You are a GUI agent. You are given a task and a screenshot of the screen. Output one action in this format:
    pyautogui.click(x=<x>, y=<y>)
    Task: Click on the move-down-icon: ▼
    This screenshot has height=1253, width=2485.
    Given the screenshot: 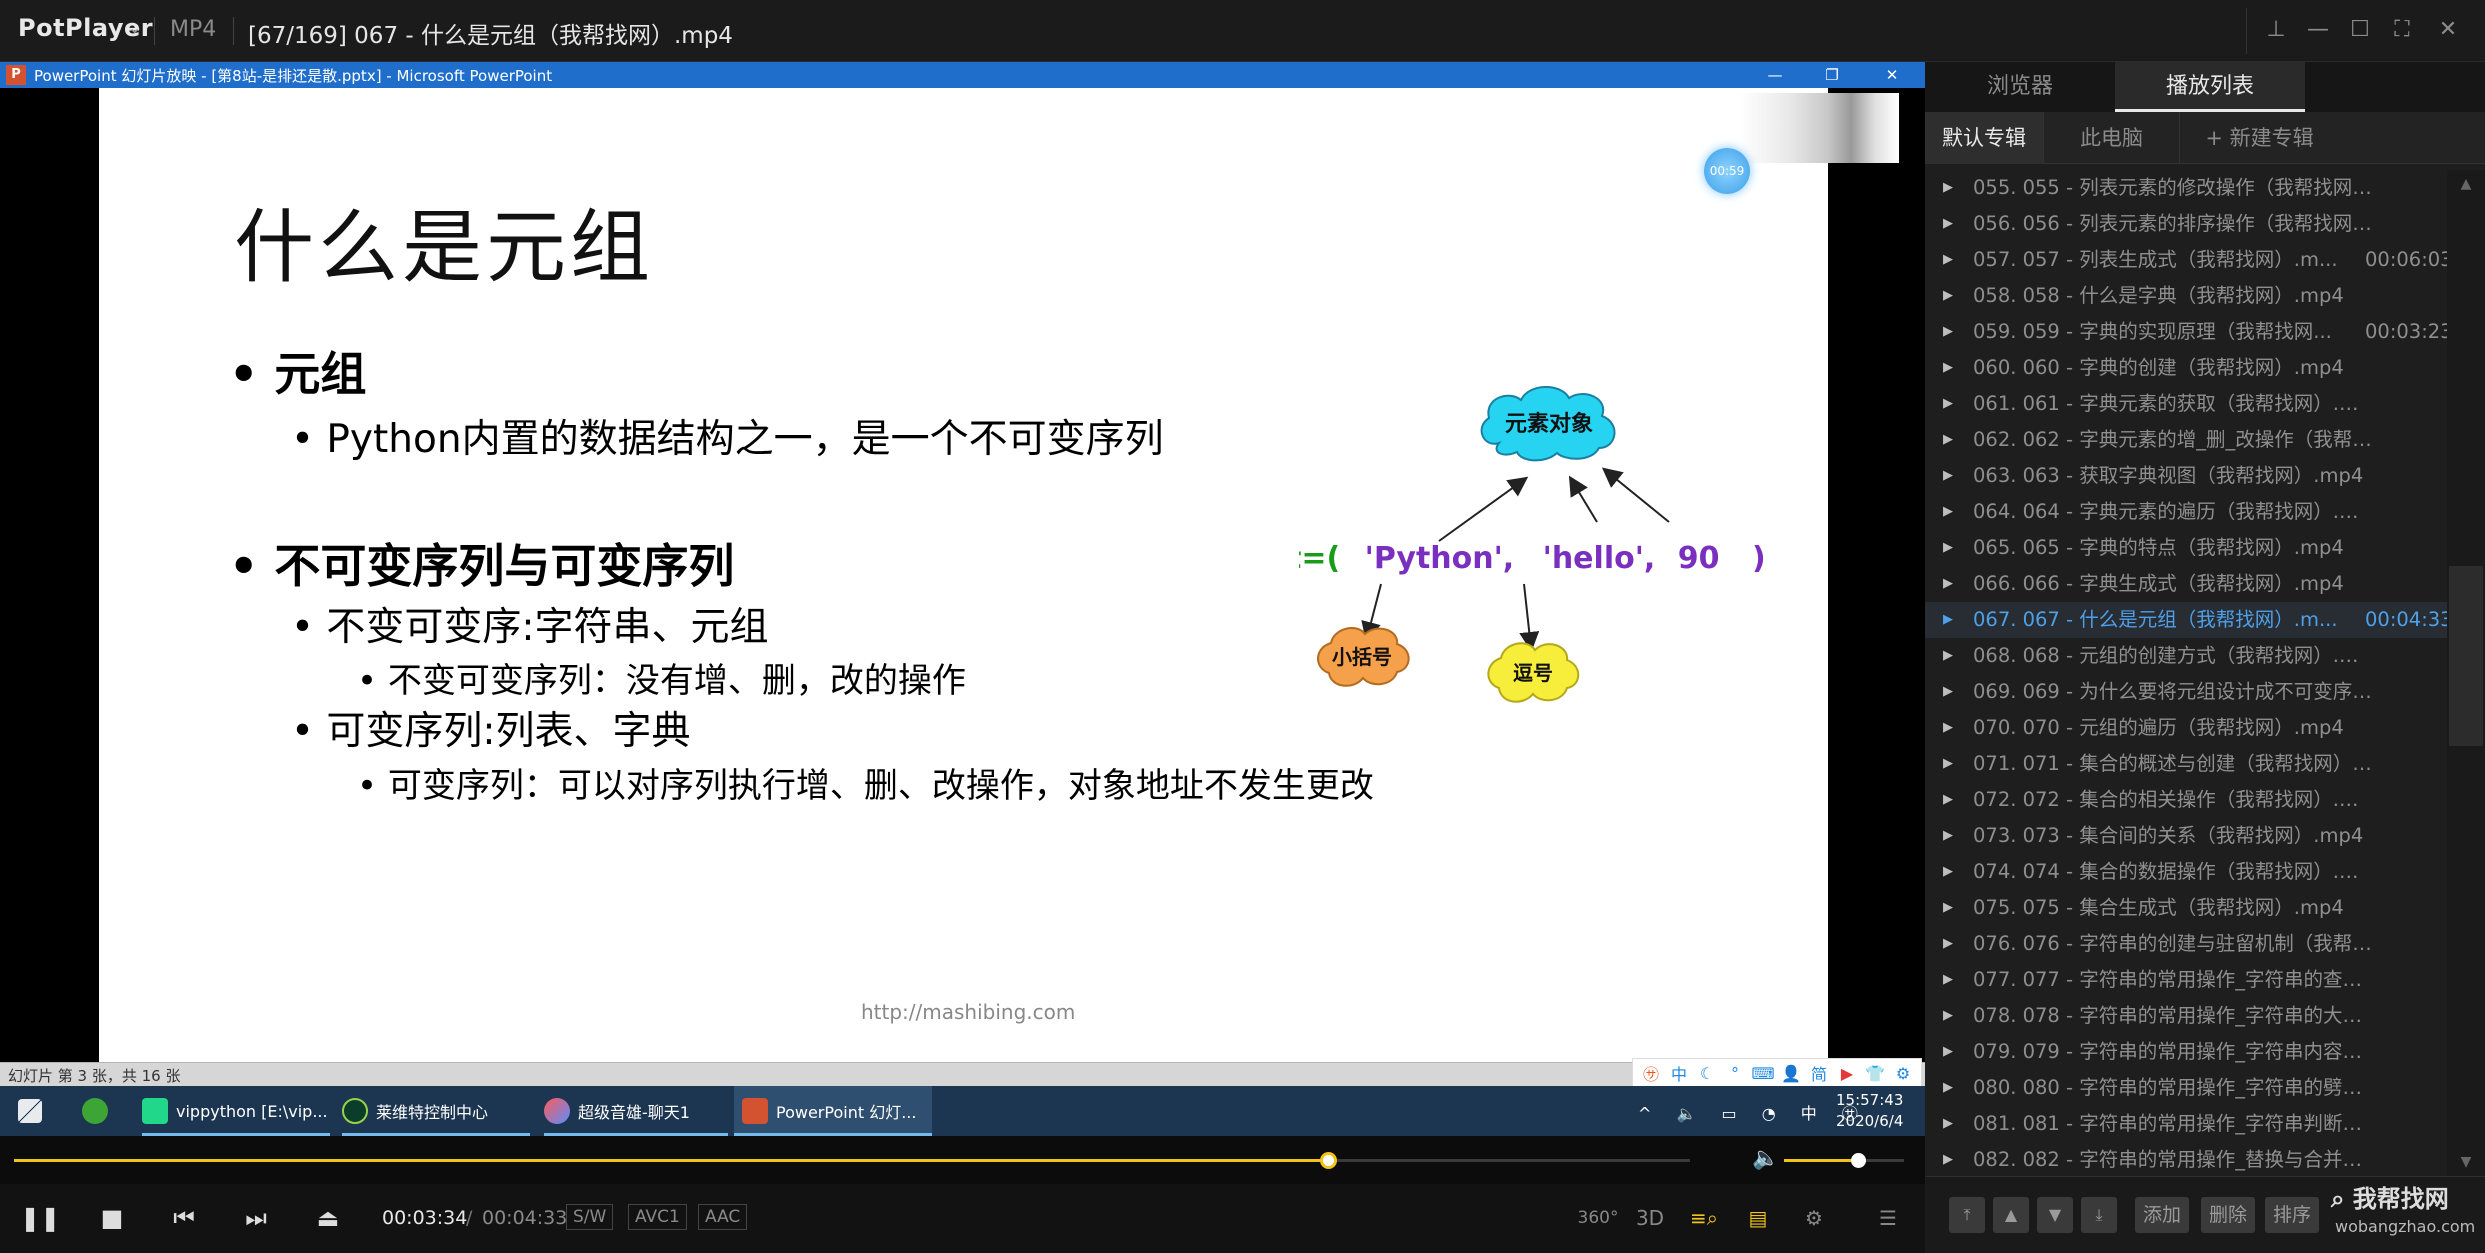 What is the action you would take?
    pyautogui.click(x=2055, y=1215)
    